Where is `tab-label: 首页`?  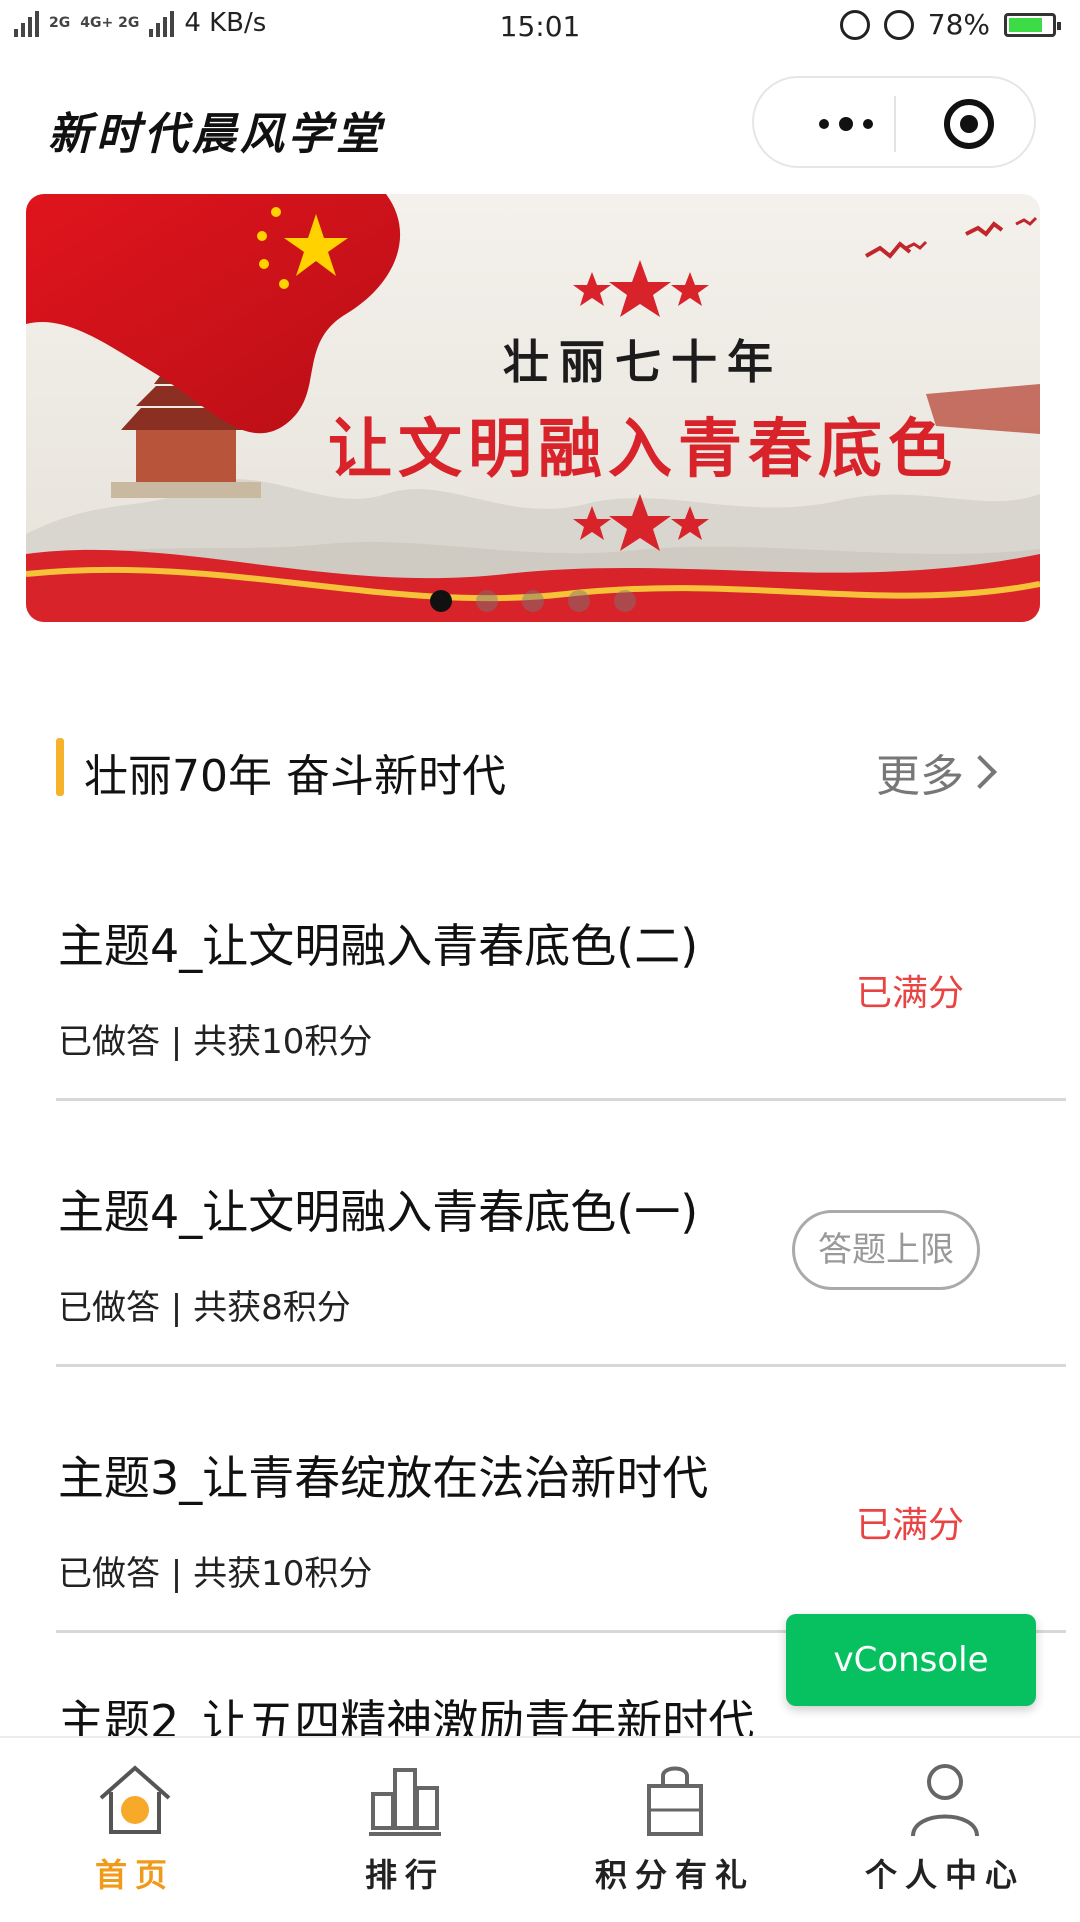 tab-label: 首页 is located at coordinates (134, 1875).